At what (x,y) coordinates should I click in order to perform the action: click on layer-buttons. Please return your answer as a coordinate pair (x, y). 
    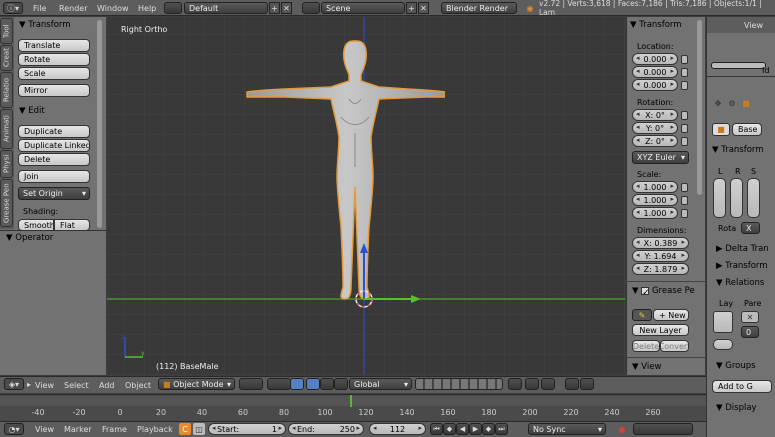
    Looking at the image, I should click on (459, 384).